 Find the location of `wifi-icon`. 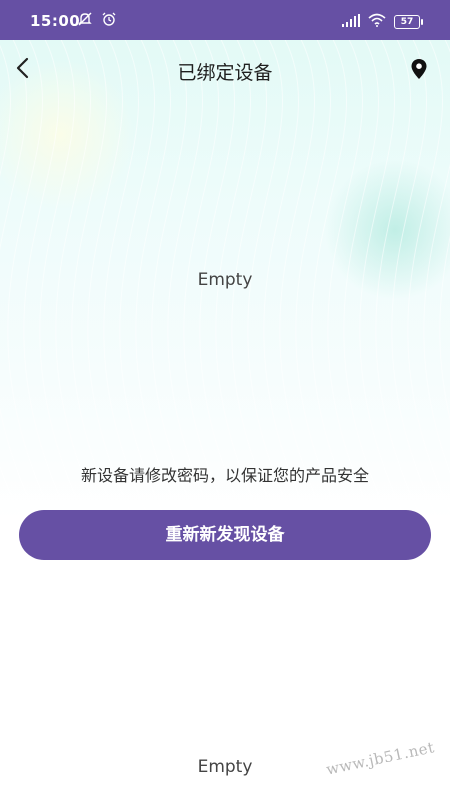

wifi-icon is located at coordinates (377, 21).